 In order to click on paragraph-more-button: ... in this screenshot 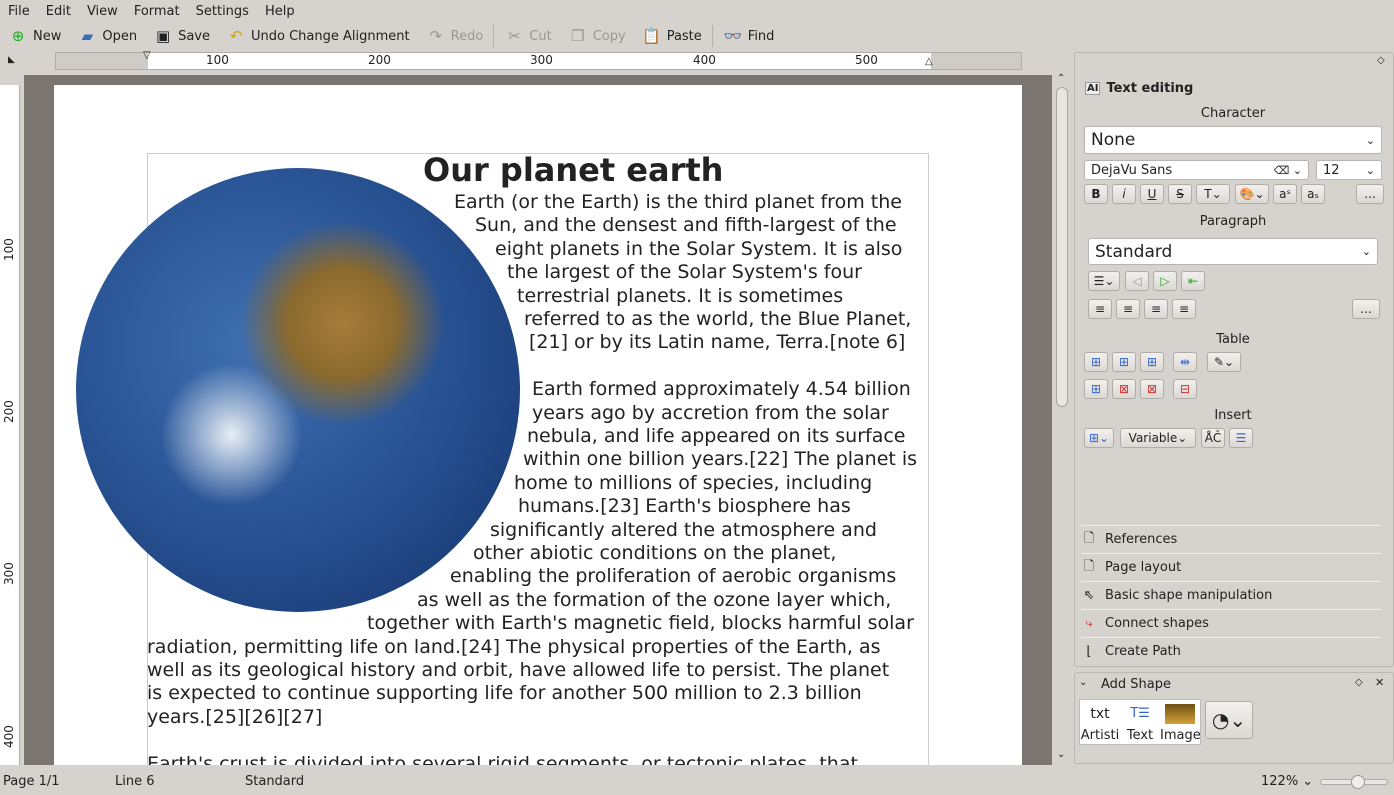, I will do `click(1366, 309)`.